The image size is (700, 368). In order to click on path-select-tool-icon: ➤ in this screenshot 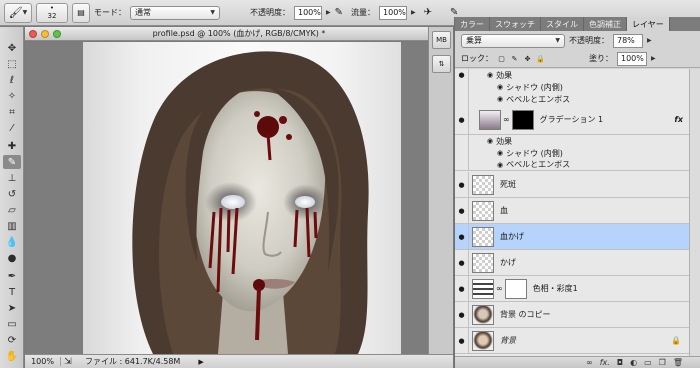, I will do `click(12, 308)`.